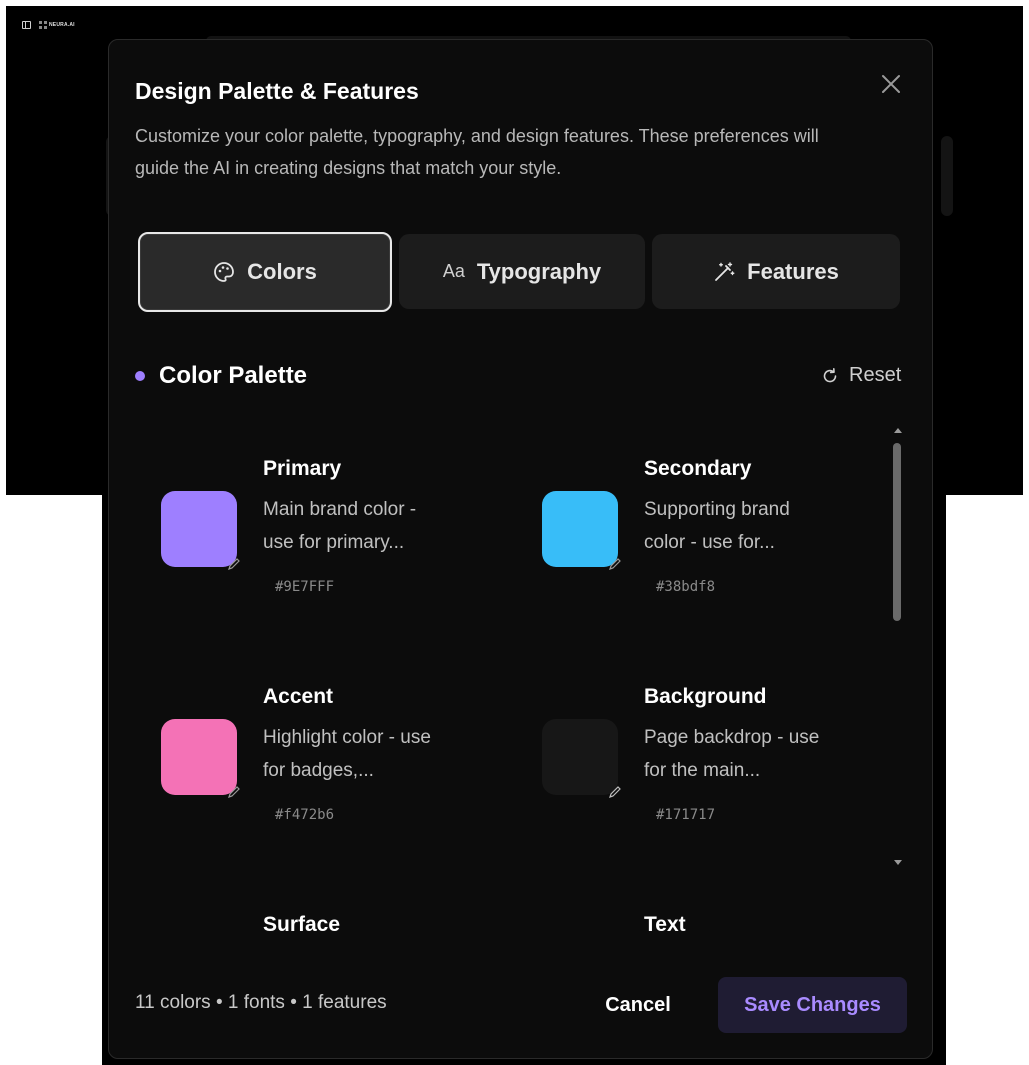 This screenshot has height=1065, width=1029. I want to click on sidebar-toggle-icon, so click(26, 25).